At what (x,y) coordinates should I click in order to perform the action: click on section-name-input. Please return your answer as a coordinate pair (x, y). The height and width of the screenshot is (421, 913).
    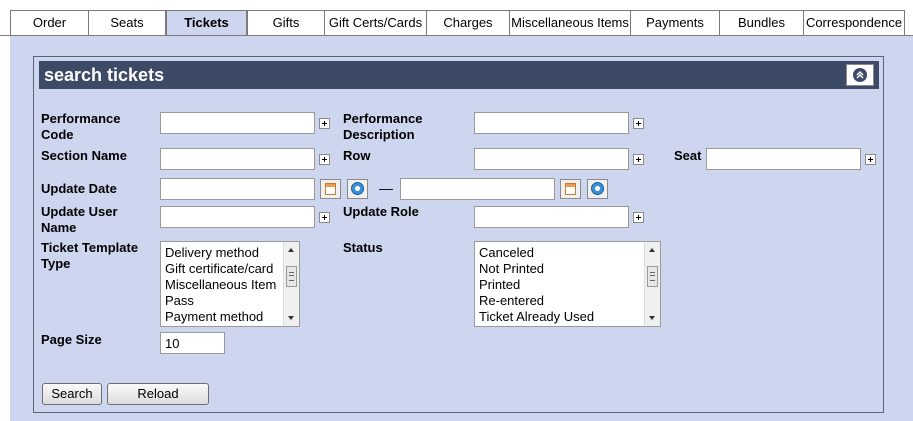
    Looking at the image, I should click on (237, 159).